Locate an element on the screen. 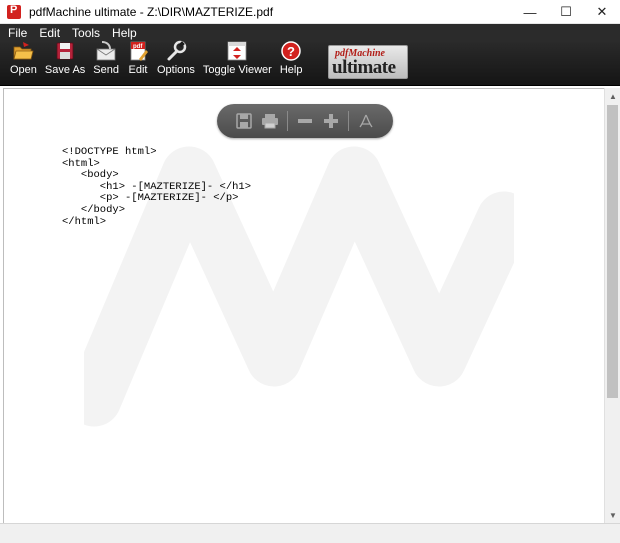  document-line: </body> is located at coordinates (94, 209).